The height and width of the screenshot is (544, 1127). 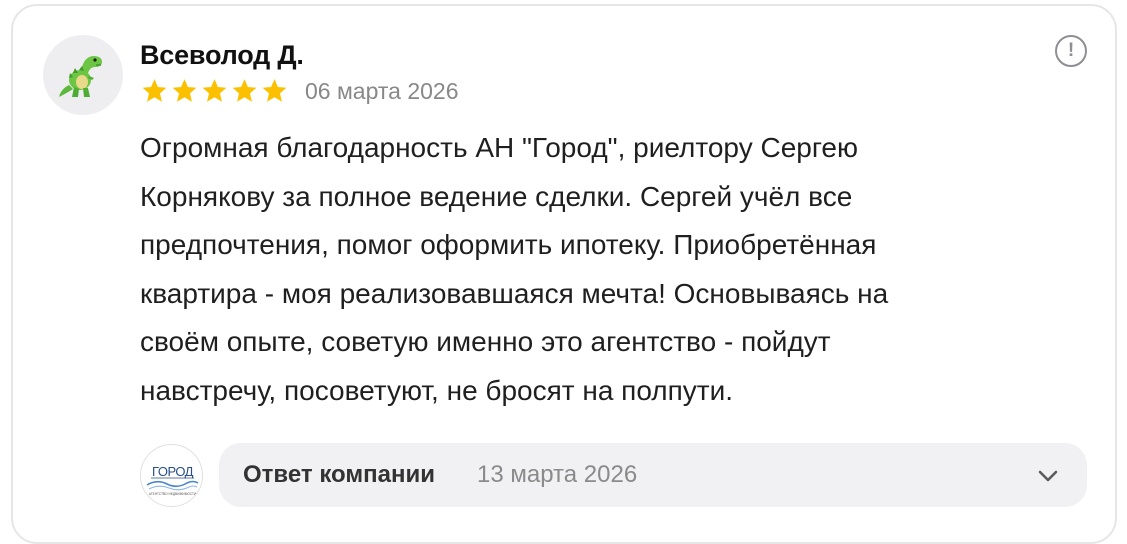 I want to click on company-reply-toggle: Ответ компании 13 марта 2026, so click(x=653, y=475).